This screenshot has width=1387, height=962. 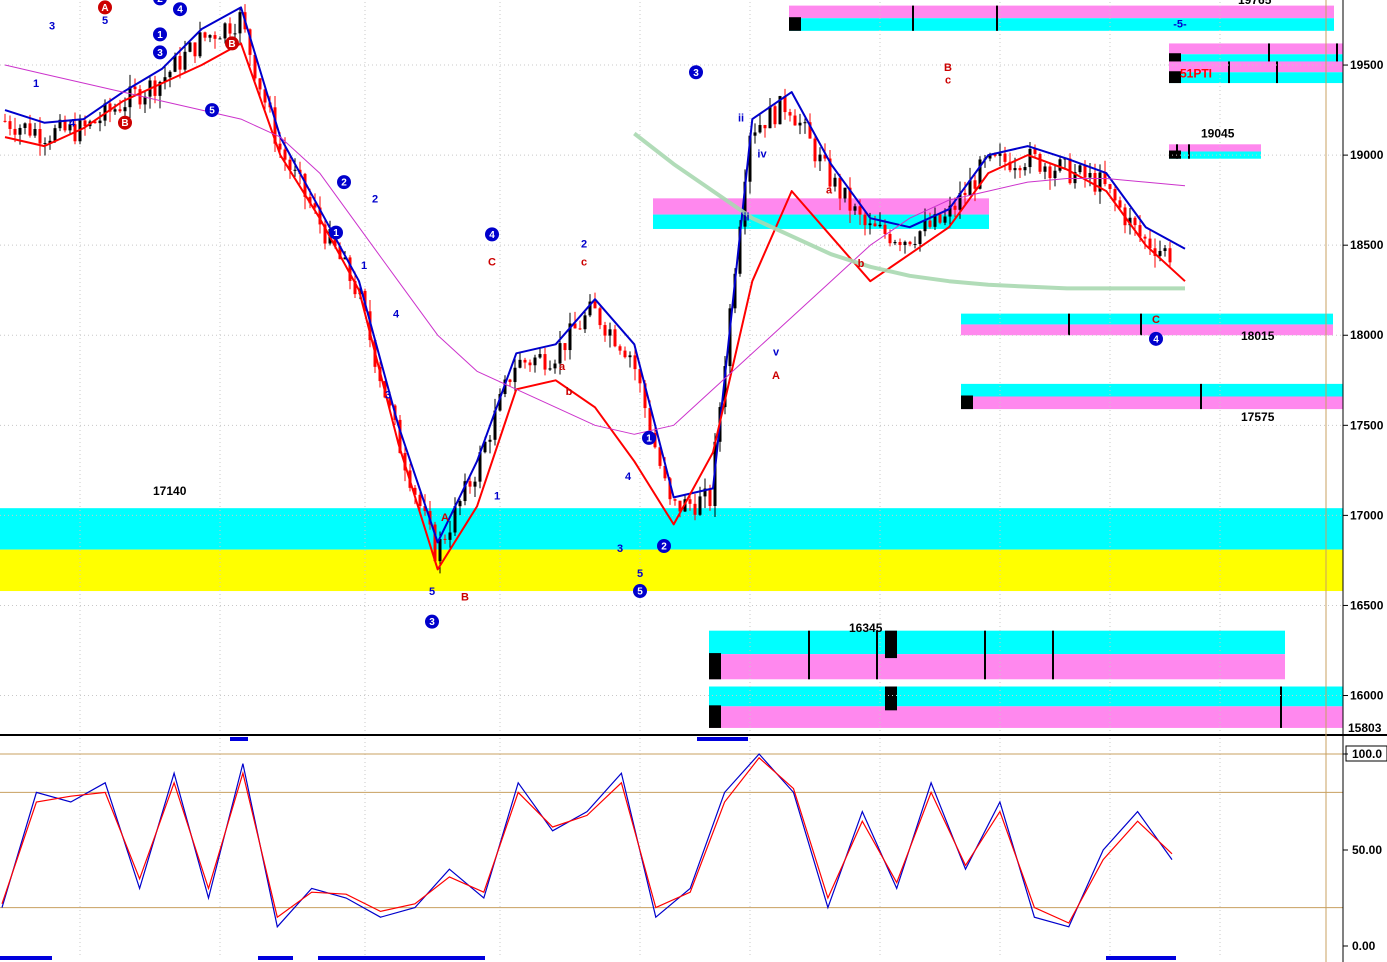 I want to click on wave-label-4: 4, so click(x=492, y=234).